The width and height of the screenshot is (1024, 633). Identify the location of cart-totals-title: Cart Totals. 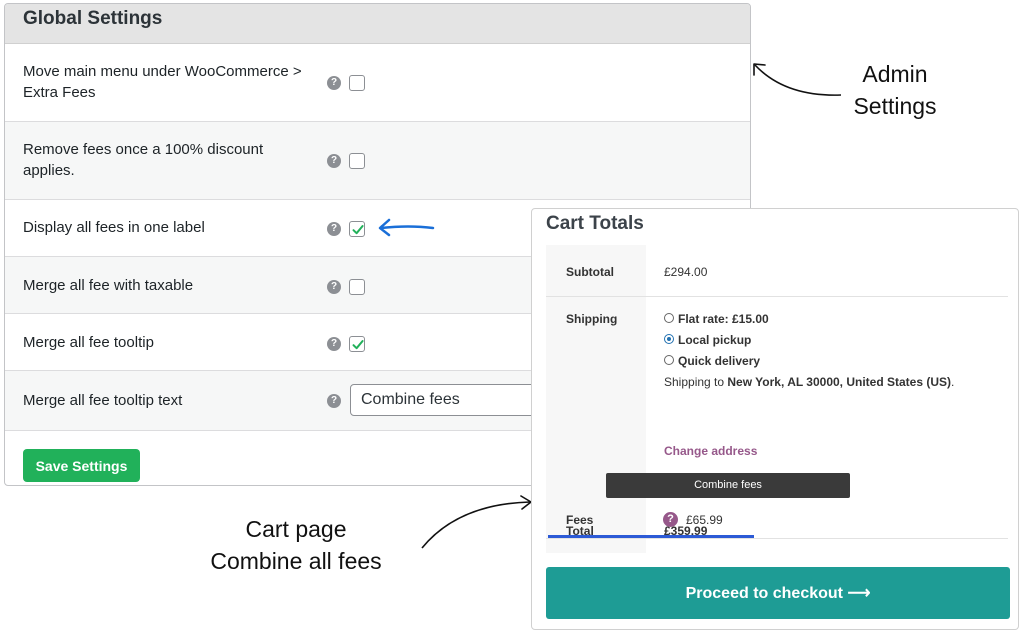
(595, 223).